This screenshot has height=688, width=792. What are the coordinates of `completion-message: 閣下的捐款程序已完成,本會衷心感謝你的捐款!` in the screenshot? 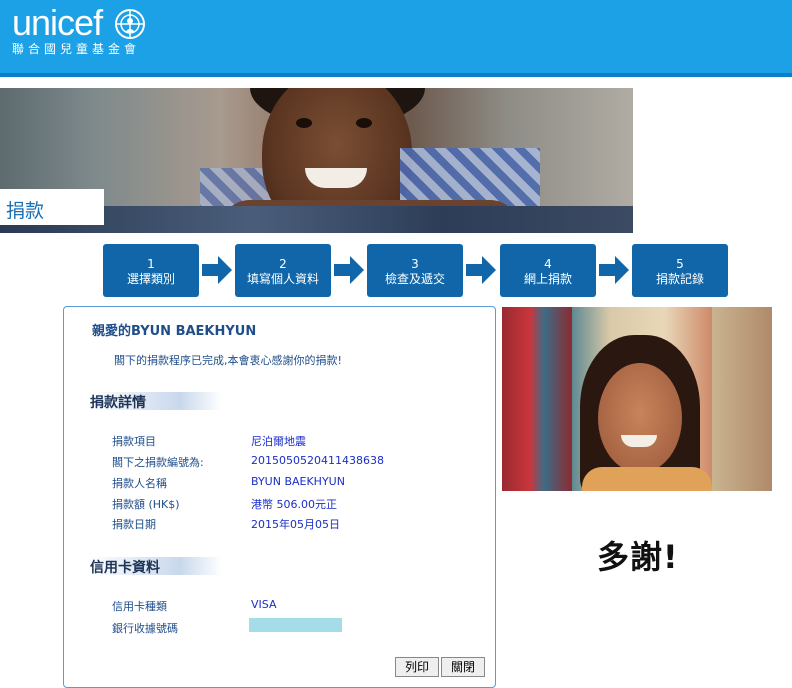 It's located at (228, 360).